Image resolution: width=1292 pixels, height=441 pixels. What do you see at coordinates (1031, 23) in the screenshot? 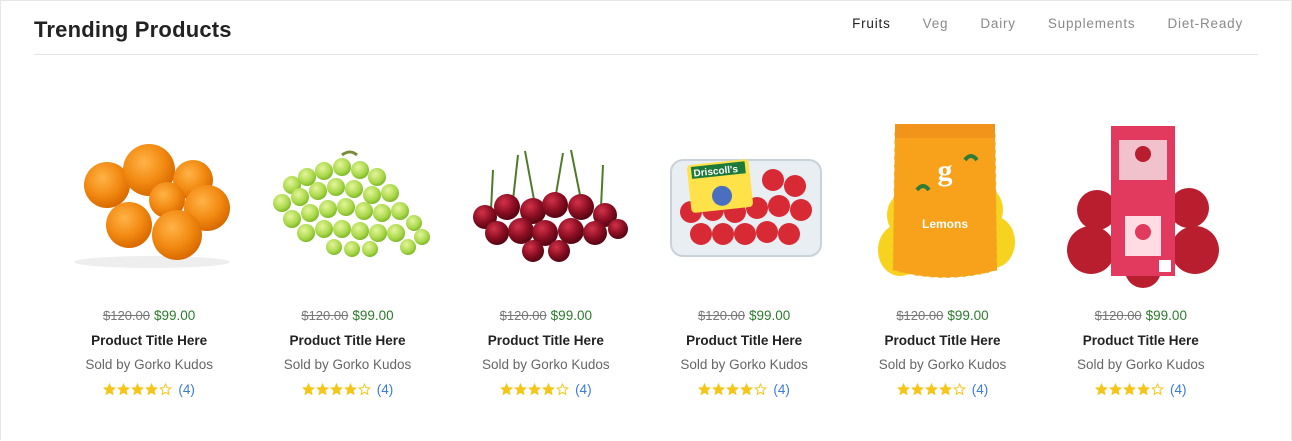
I see `category-tabs: Fruits Veg Dairy Supplements Diet-Ready` at bounding box center [1031, 23].